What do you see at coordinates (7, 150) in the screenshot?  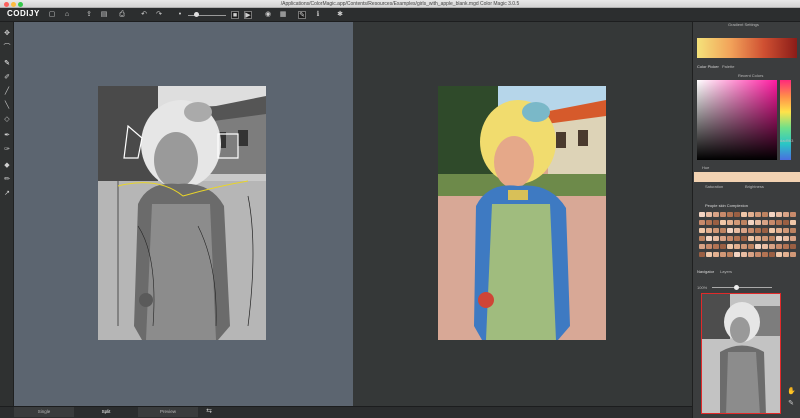 I see `paint-tool-icon: ✑` at bounding box center [7, 150].